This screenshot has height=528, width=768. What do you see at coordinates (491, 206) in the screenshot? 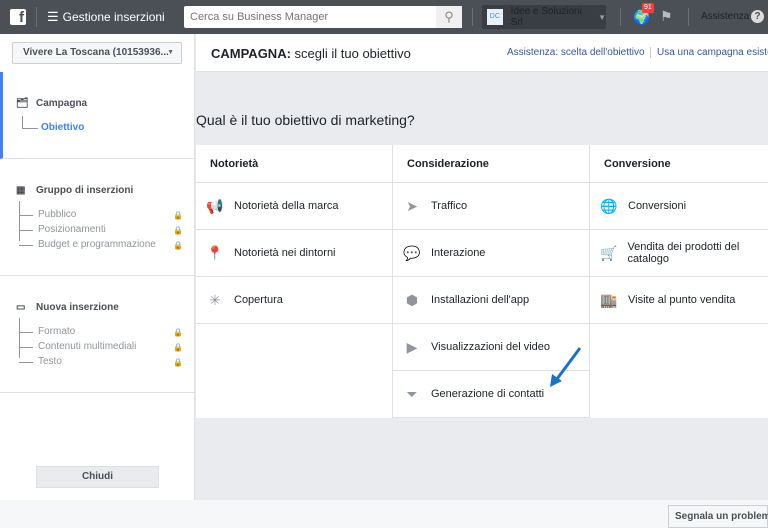
I see `objective-option: ➤ Traffico` at bounding box center [491, 206].